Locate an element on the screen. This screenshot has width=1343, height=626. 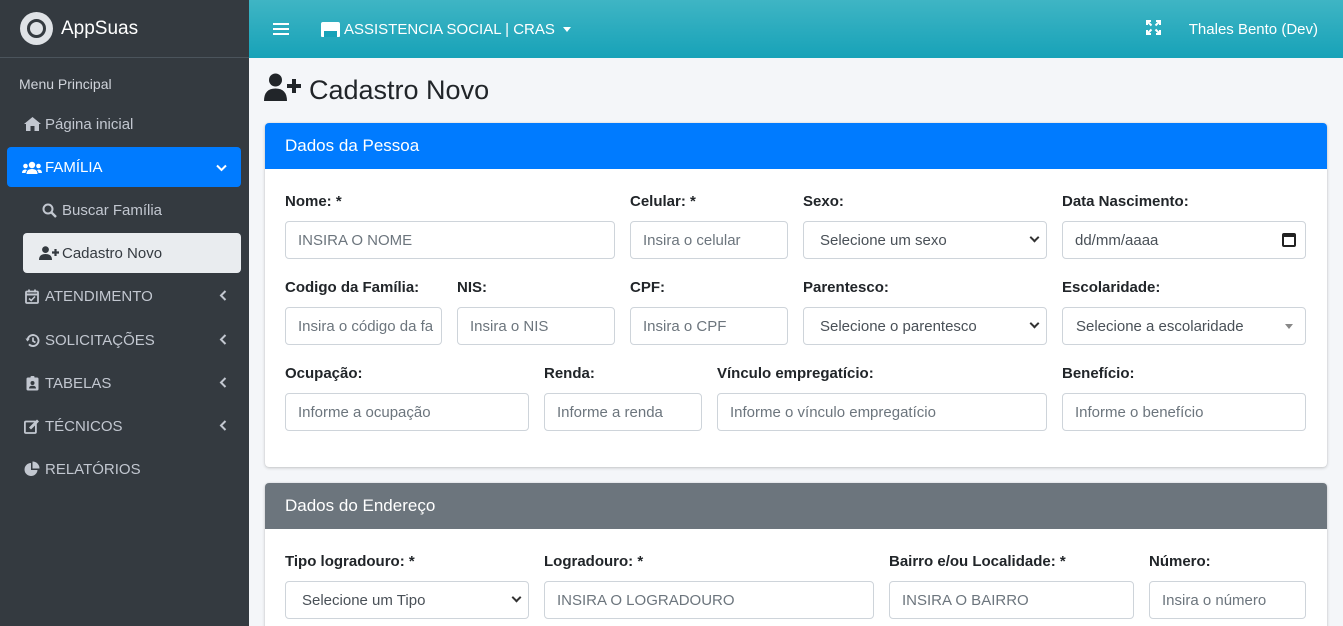
endereco-card-header: Dados do Endereço is located at coordinates (796, 506).